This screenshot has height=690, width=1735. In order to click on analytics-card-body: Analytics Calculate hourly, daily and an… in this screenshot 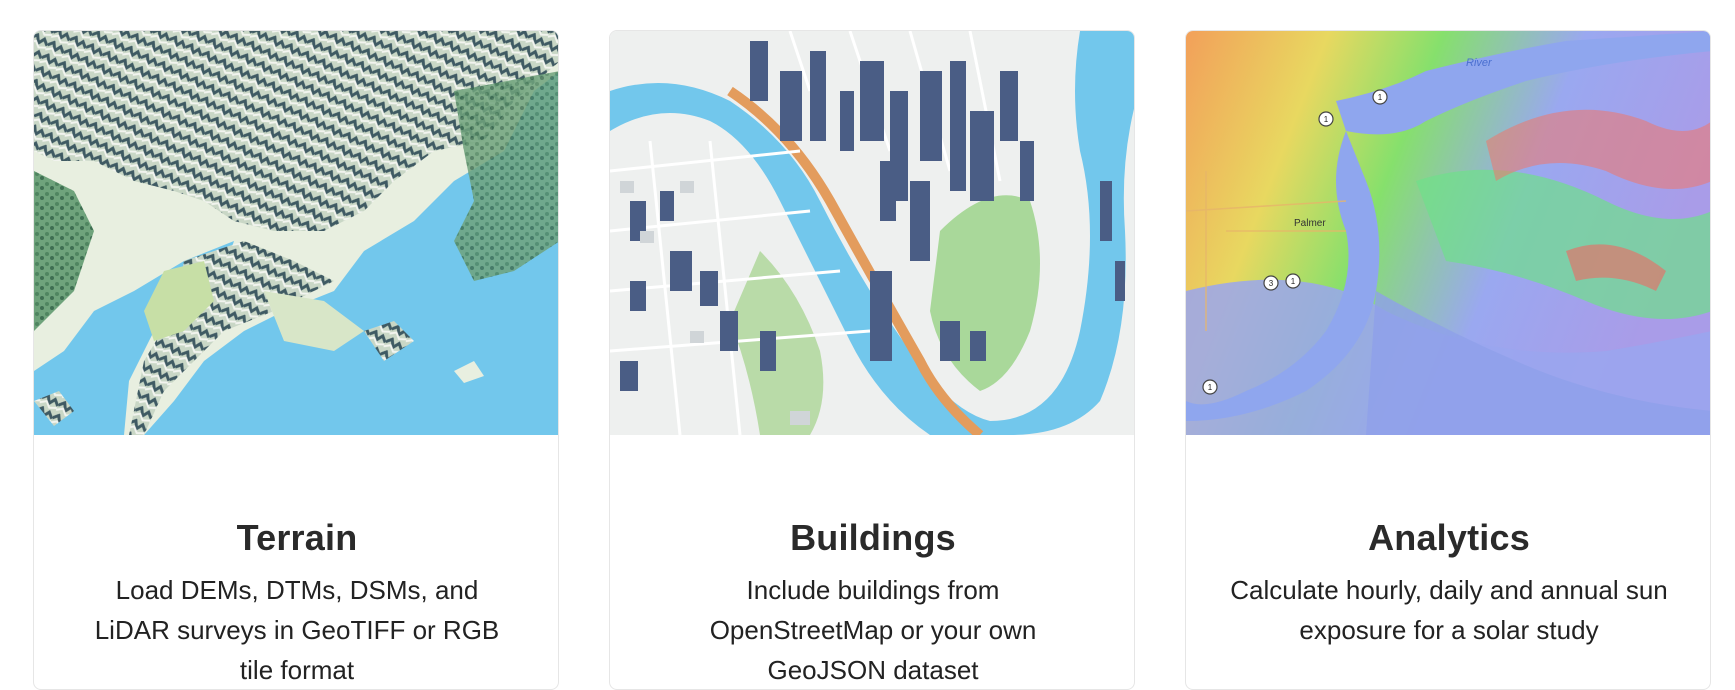, I will do `click(1448, 542)`.